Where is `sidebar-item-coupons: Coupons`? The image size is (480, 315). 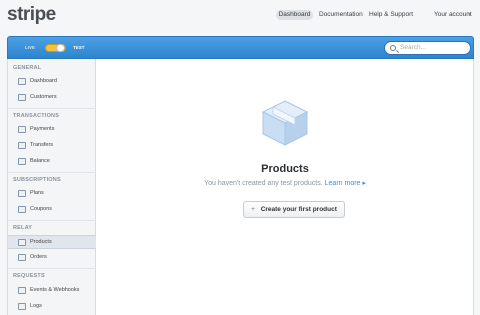
sidebar-item-coupons: Coupons is located at coordinates (52, 210).